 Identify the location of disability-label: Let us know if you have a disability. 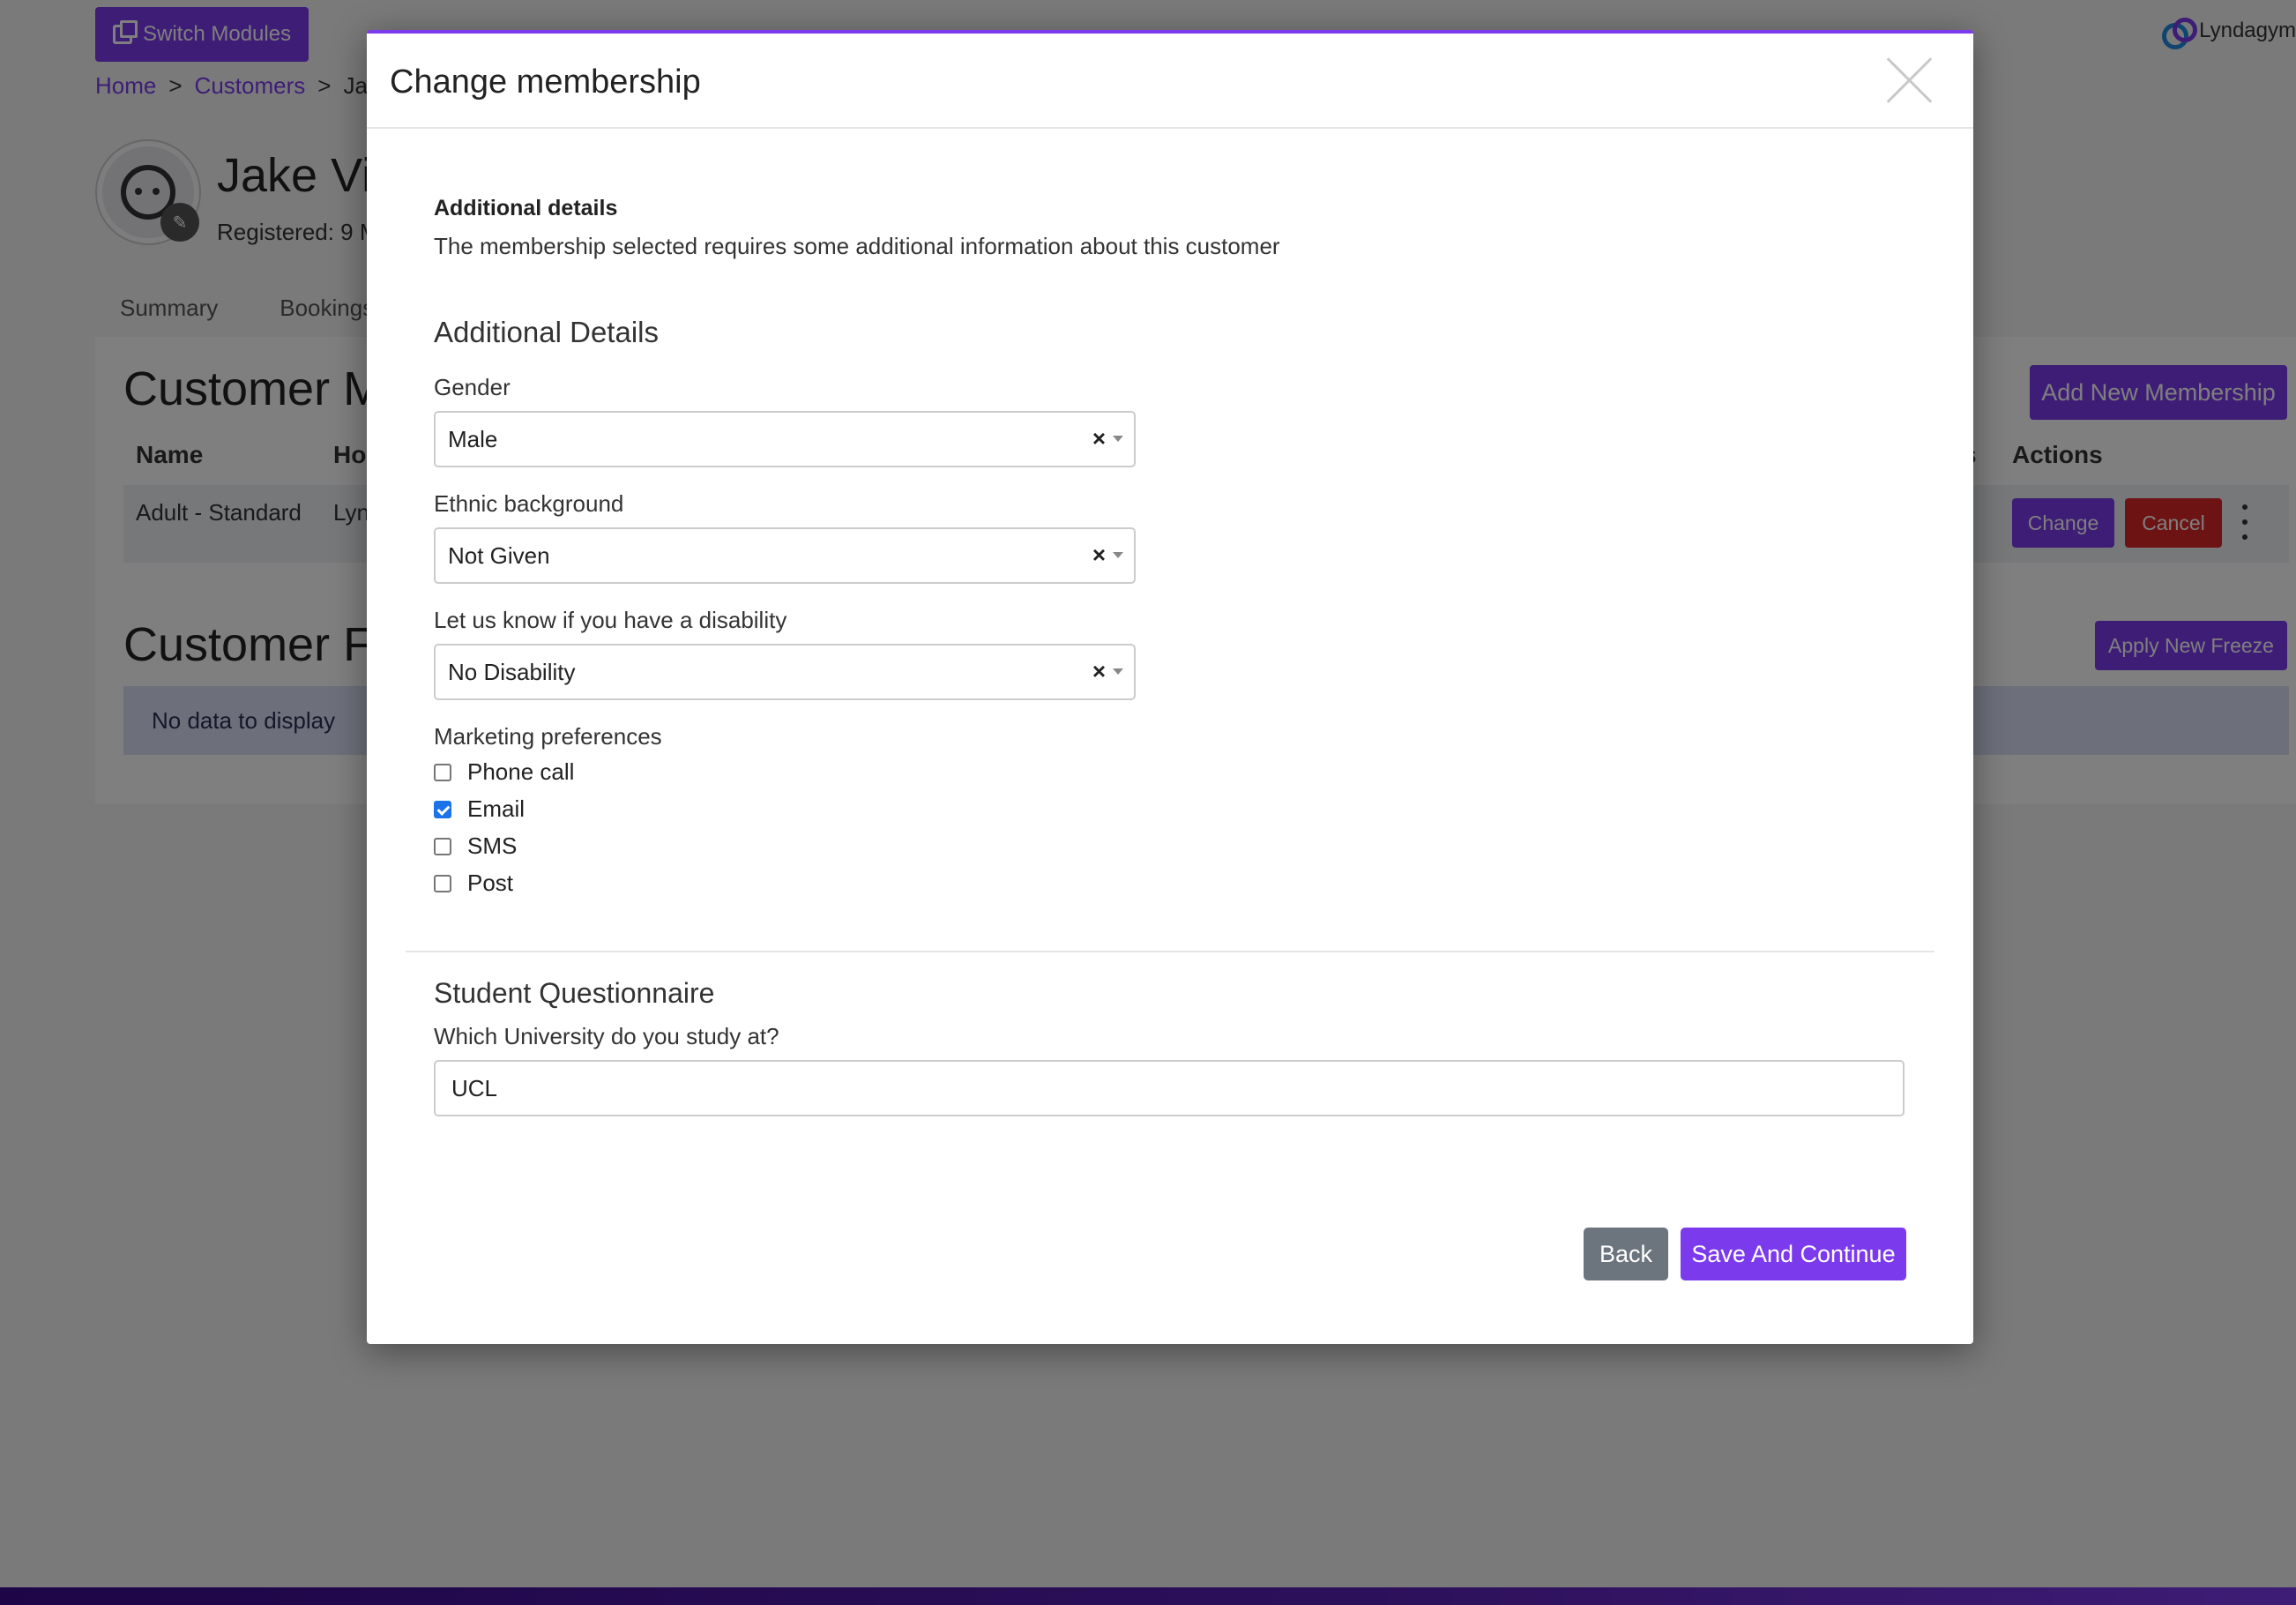
(610, 620).